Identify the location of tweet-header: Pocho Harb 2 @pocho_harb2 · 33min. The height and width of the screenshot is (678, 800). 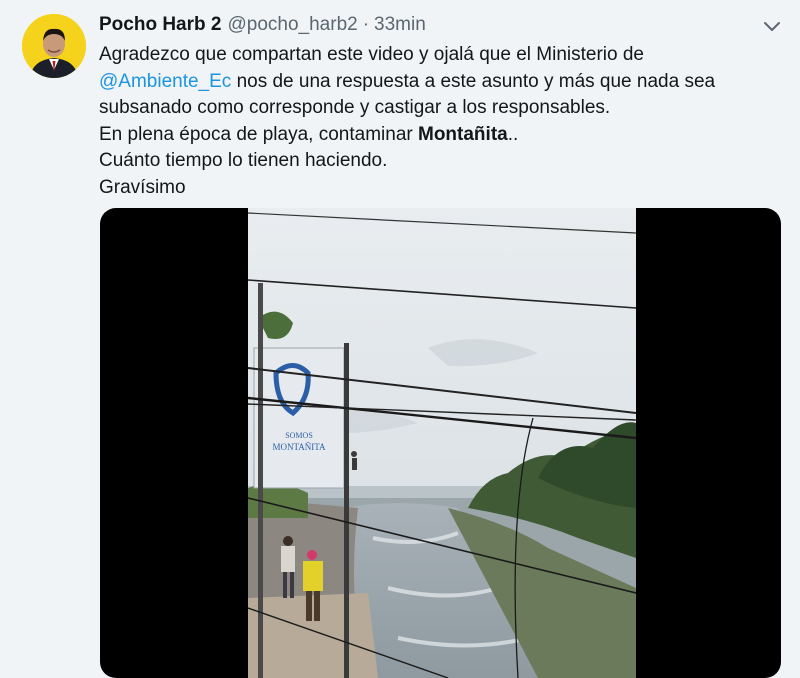
(262, 26).